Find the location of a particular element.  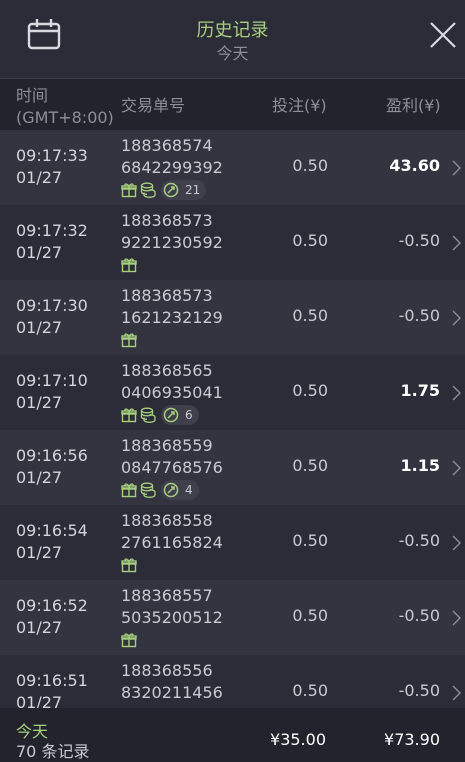

record-profit: 1.75 is located at coordinates (420, 390).